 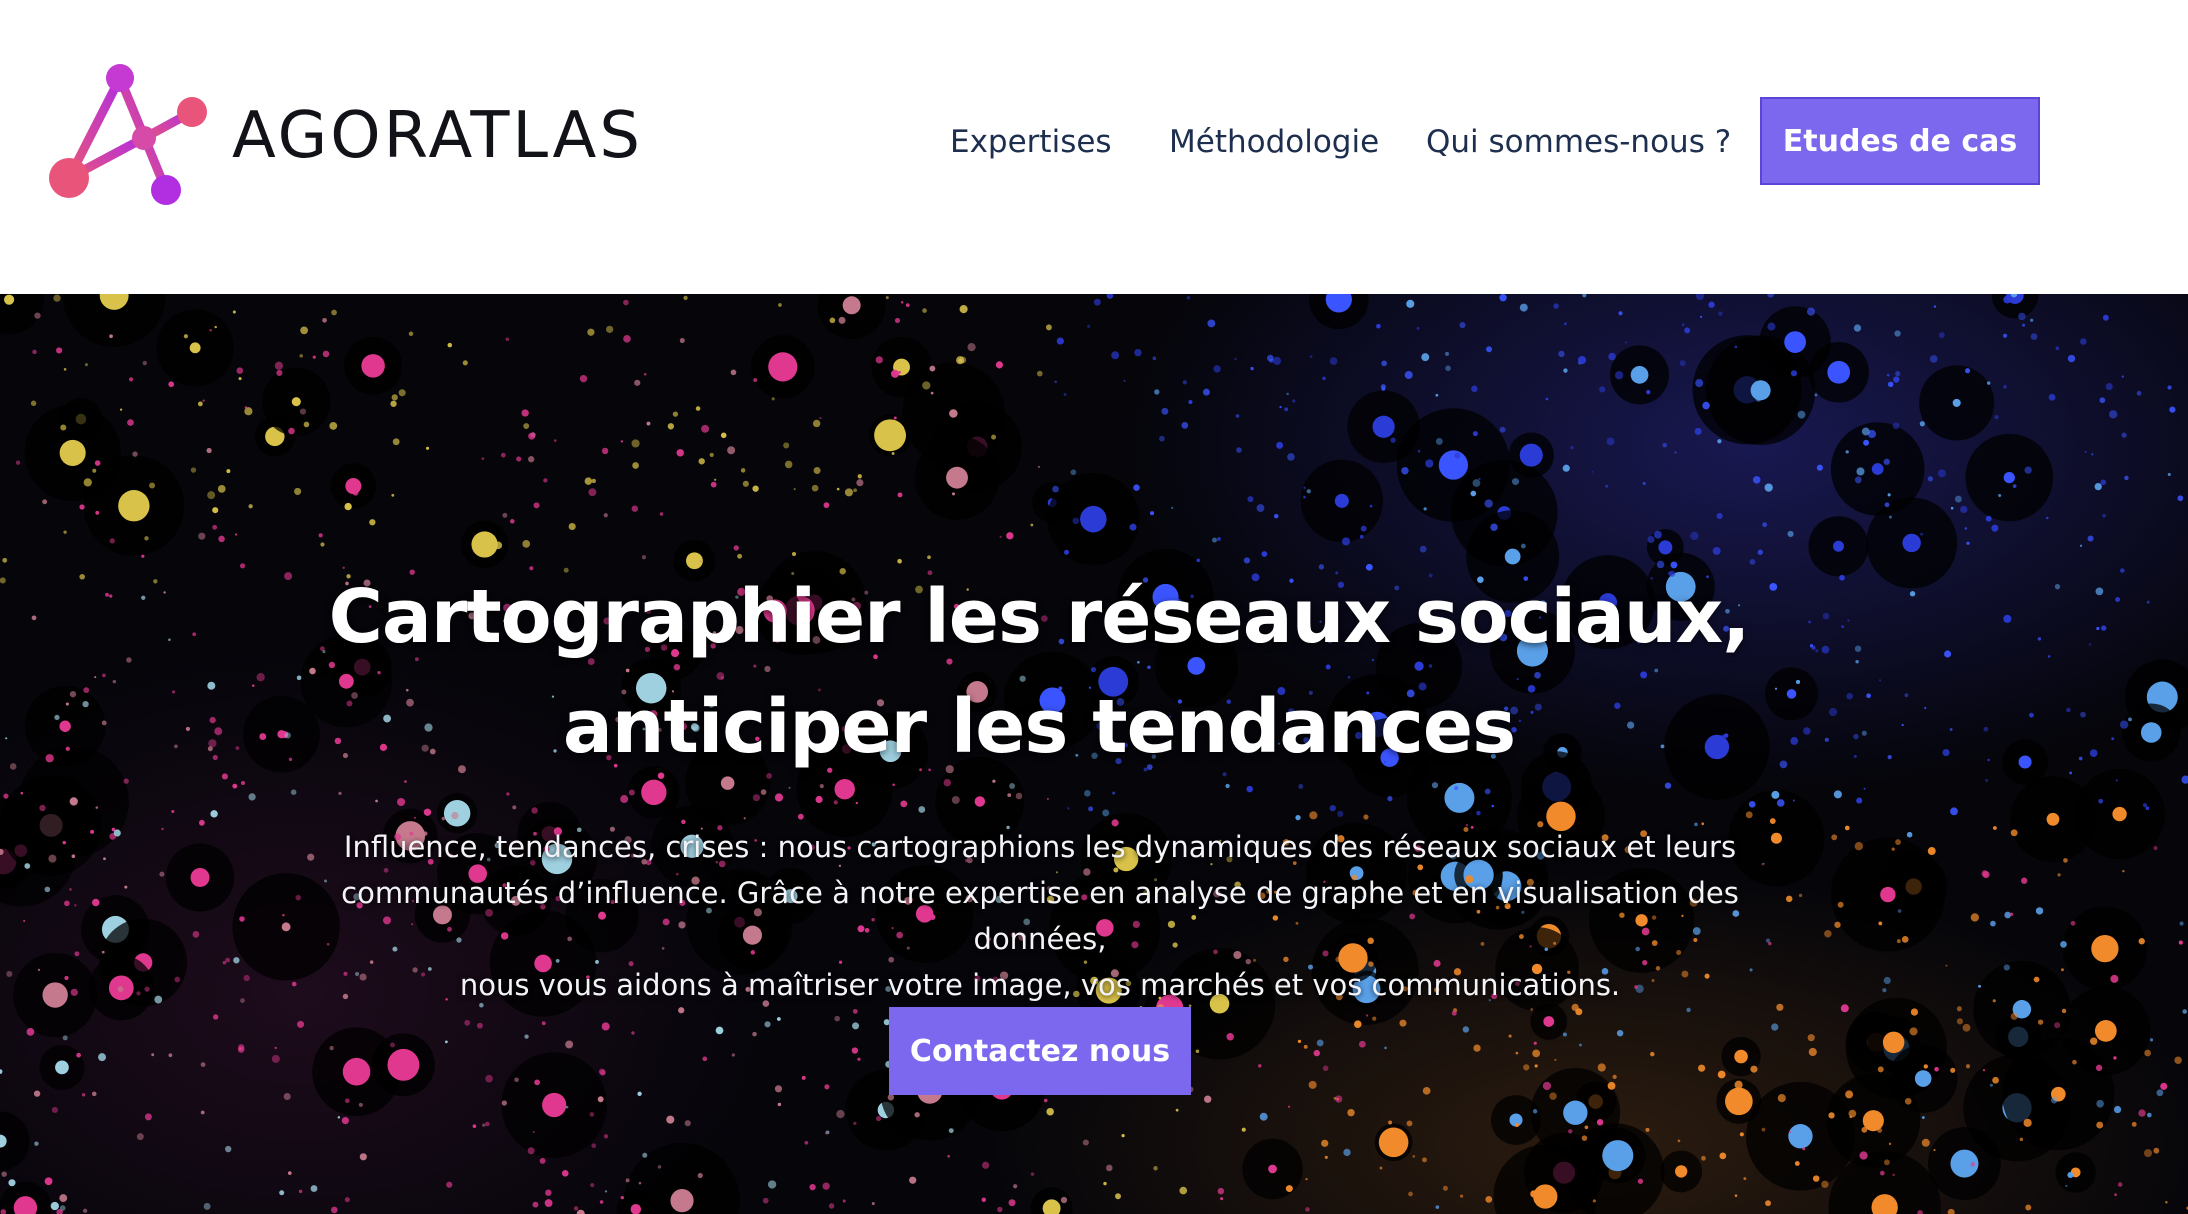 What do you see at coordinates (1040, 1051) in the screenshot?
I see `contact-button: Contactez nous` at bounding box center [1040, 1051].